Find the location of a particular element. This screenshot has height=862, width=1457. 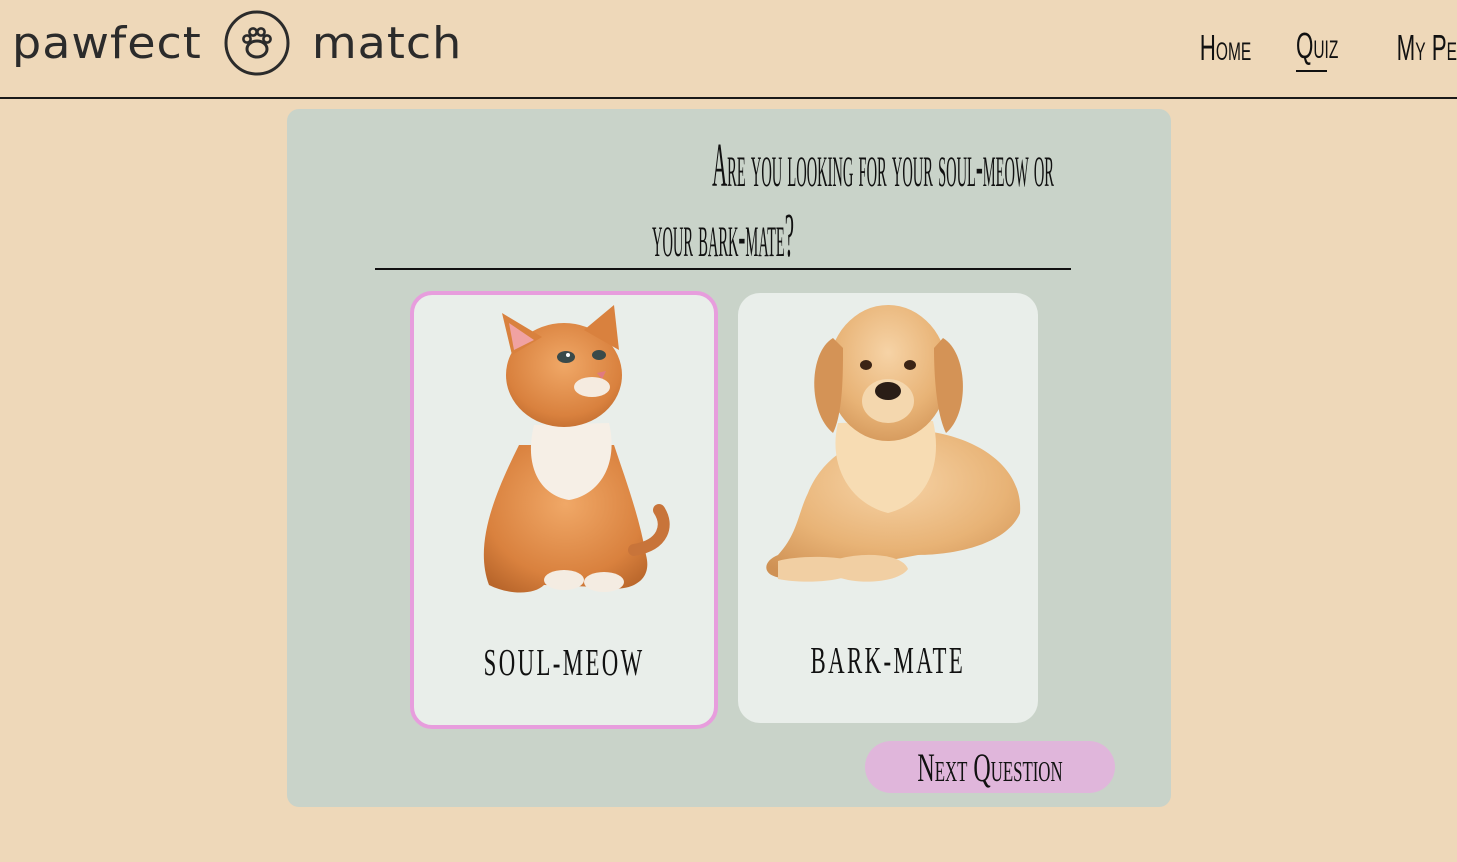

next-question-button: Next Question is located at coordinates (990, 767).